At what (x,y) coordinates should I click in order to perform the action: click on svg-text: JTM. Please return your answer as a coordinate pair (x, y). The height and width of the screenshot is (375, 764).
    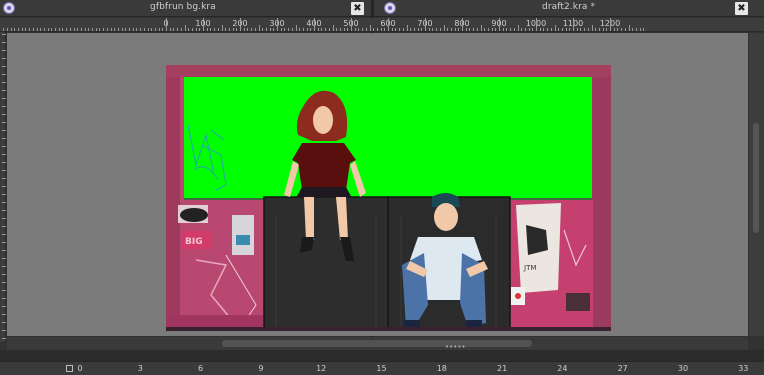
    Looking at the image, I should click on (529, 268).